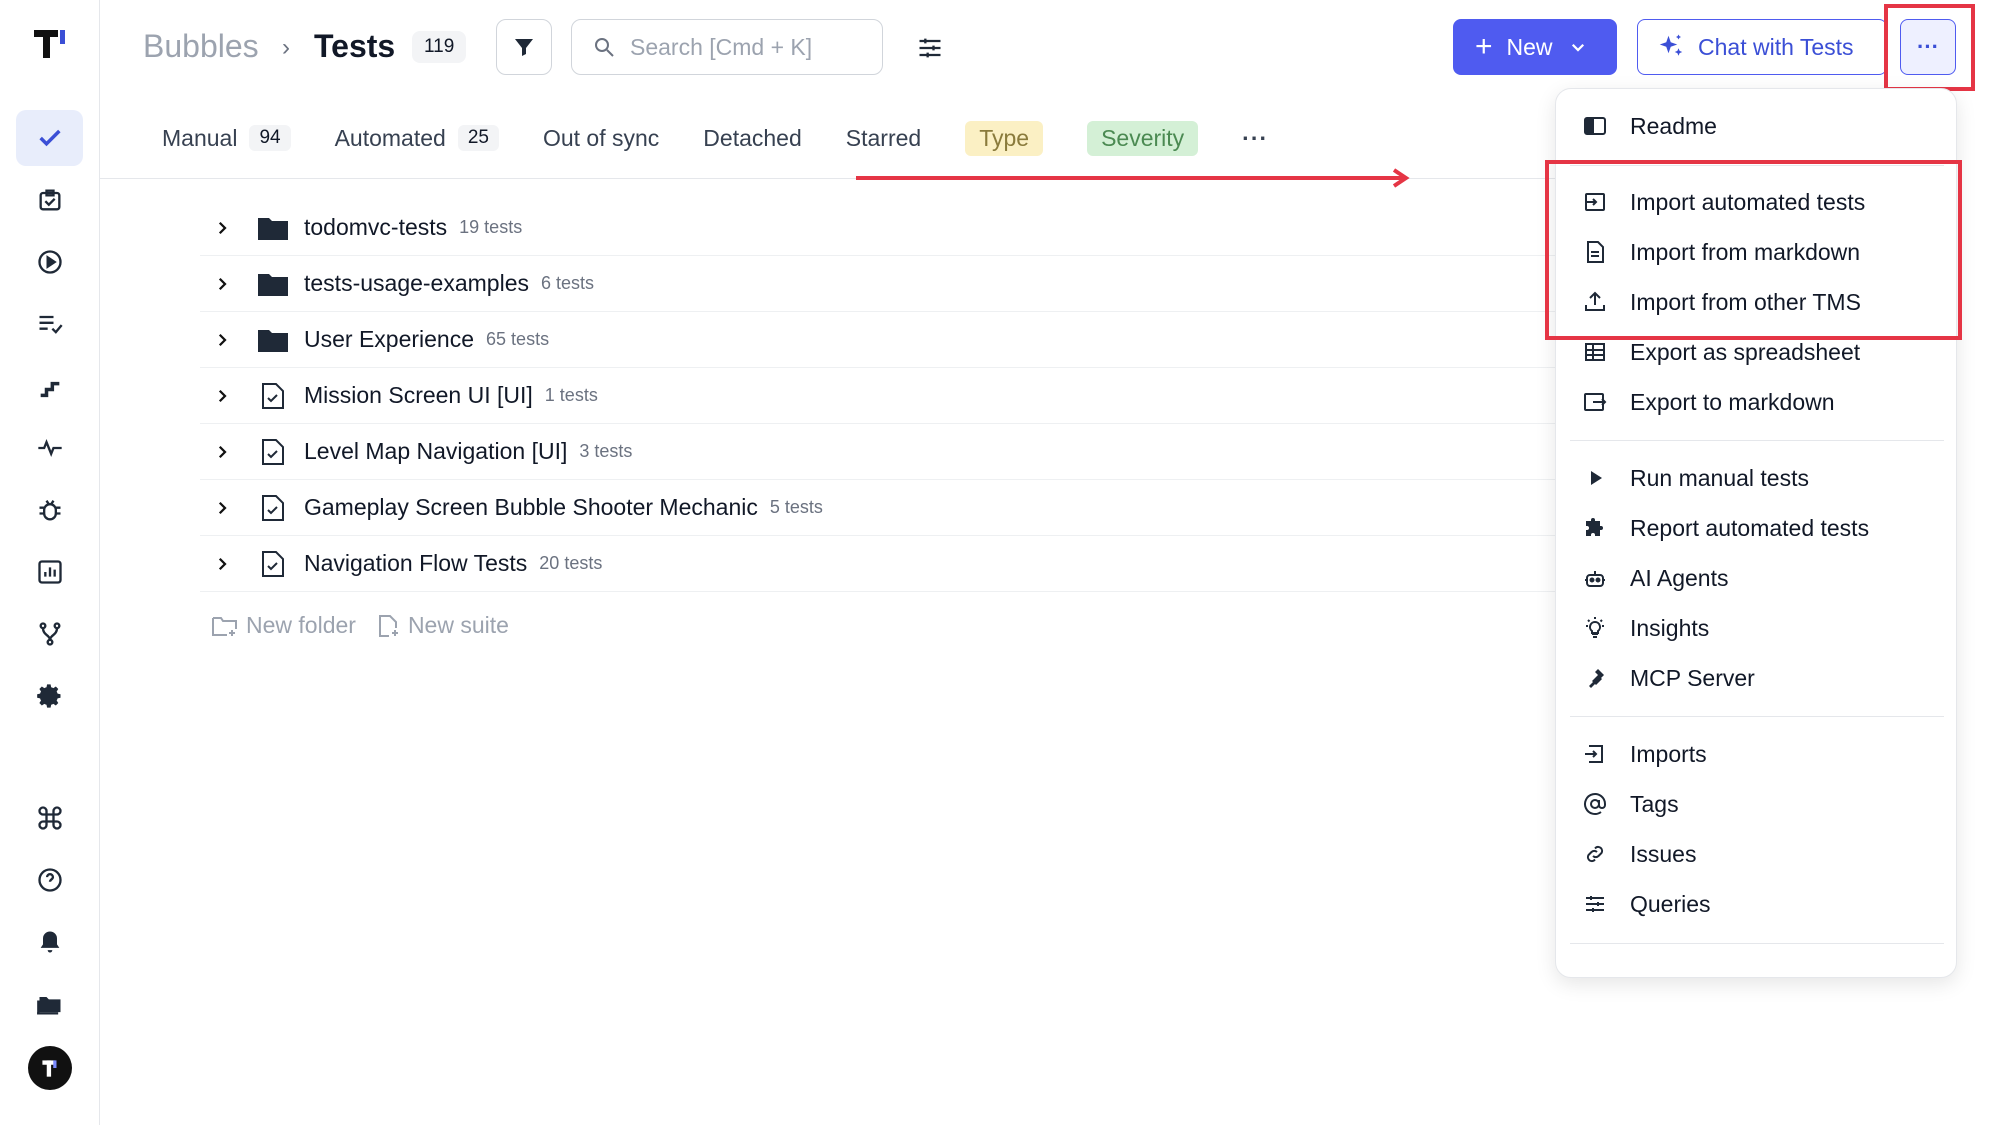 This screenshot has width=2000, height=1125. Describe the element at coordinates (1724, 528) in the screenshot. I see `menu-item-report-automated: Report automated tests` at that location.